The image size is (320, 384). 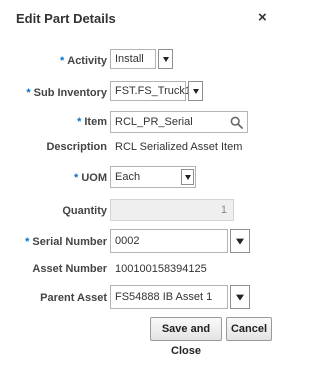 What do you see at coordinates (153, 177) in the screenshot?
I see `uom-select: Each` at bounding box center [153, 177].